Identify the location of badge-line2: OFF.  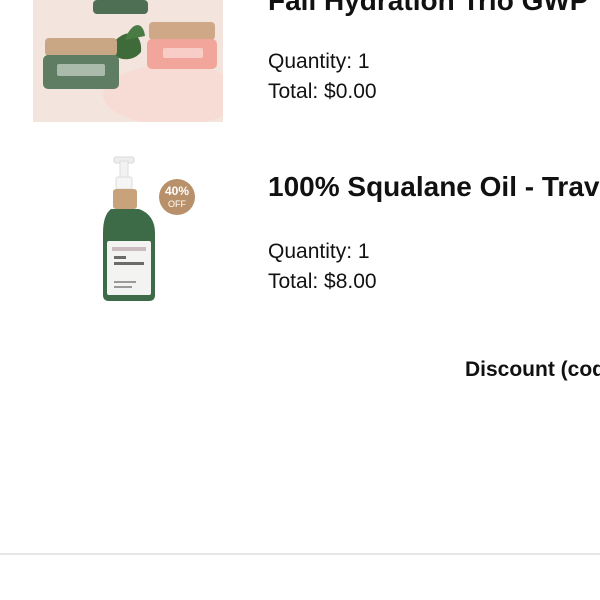
(177, 204).